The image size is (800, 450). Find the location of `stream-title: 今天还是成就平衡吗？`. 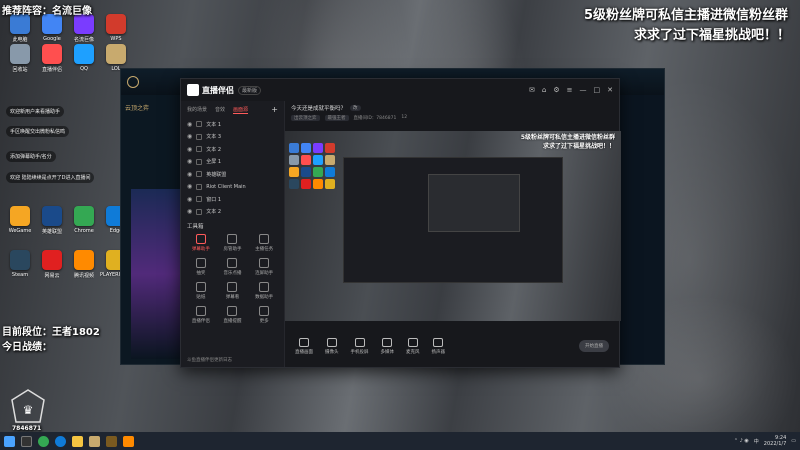

stream-title: 今天还是成就平衡吗？ is located at coordinates (318, 108).